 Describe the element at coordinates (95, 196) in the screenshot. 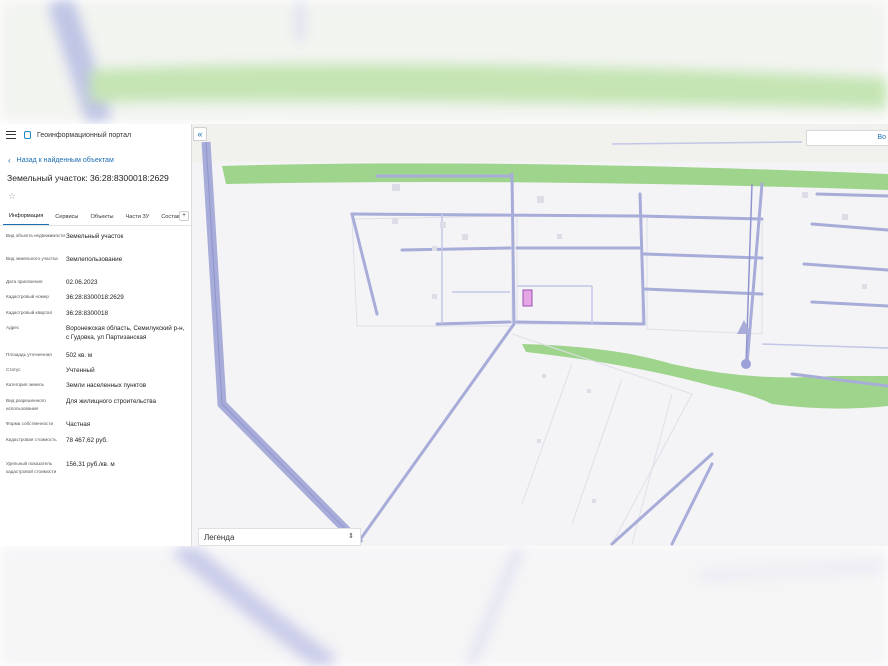

I see `favorite-star-icon: ☆` at that location.